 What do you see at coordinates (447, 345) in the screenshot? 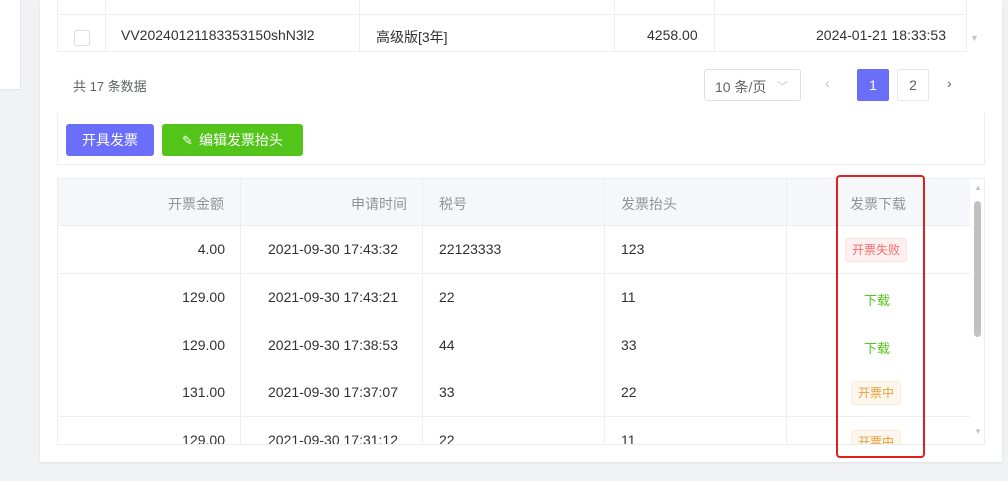
I see `cell-tax-number: 44` at bounding box center [447, 345].